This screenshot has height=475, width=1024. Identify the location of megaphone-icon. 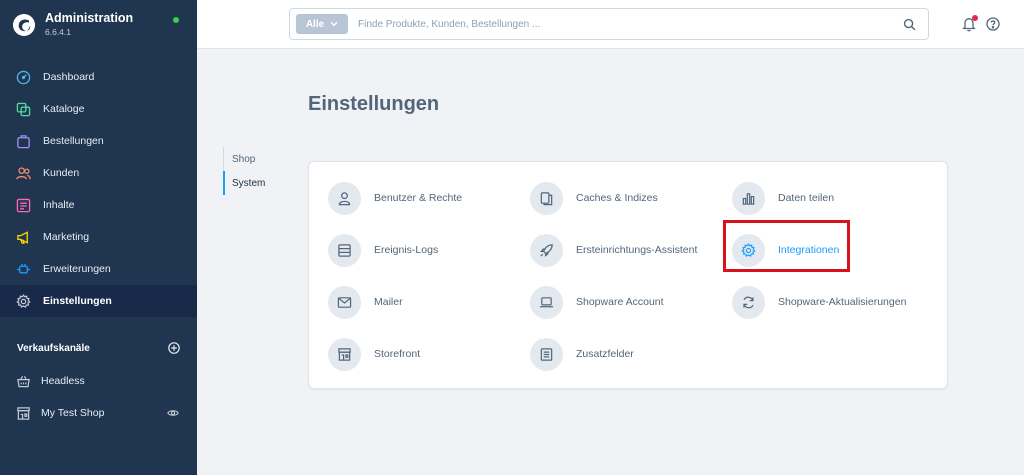
(23, 237).